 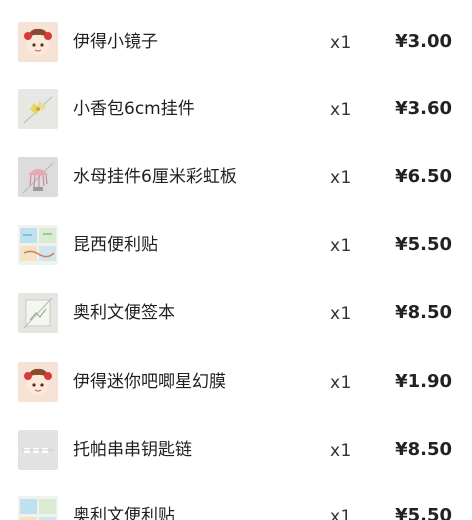 What do you see at coordinates (124, 513) in the screenshot?
I see `item-name: 奥利文便利贴` at bounding box center [124, 513].